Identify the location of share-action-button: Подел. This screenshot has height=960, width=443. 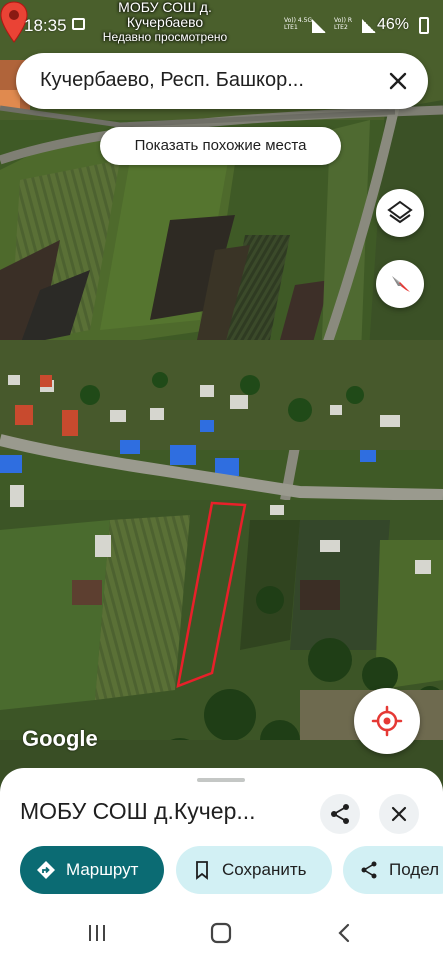
(393, 870).